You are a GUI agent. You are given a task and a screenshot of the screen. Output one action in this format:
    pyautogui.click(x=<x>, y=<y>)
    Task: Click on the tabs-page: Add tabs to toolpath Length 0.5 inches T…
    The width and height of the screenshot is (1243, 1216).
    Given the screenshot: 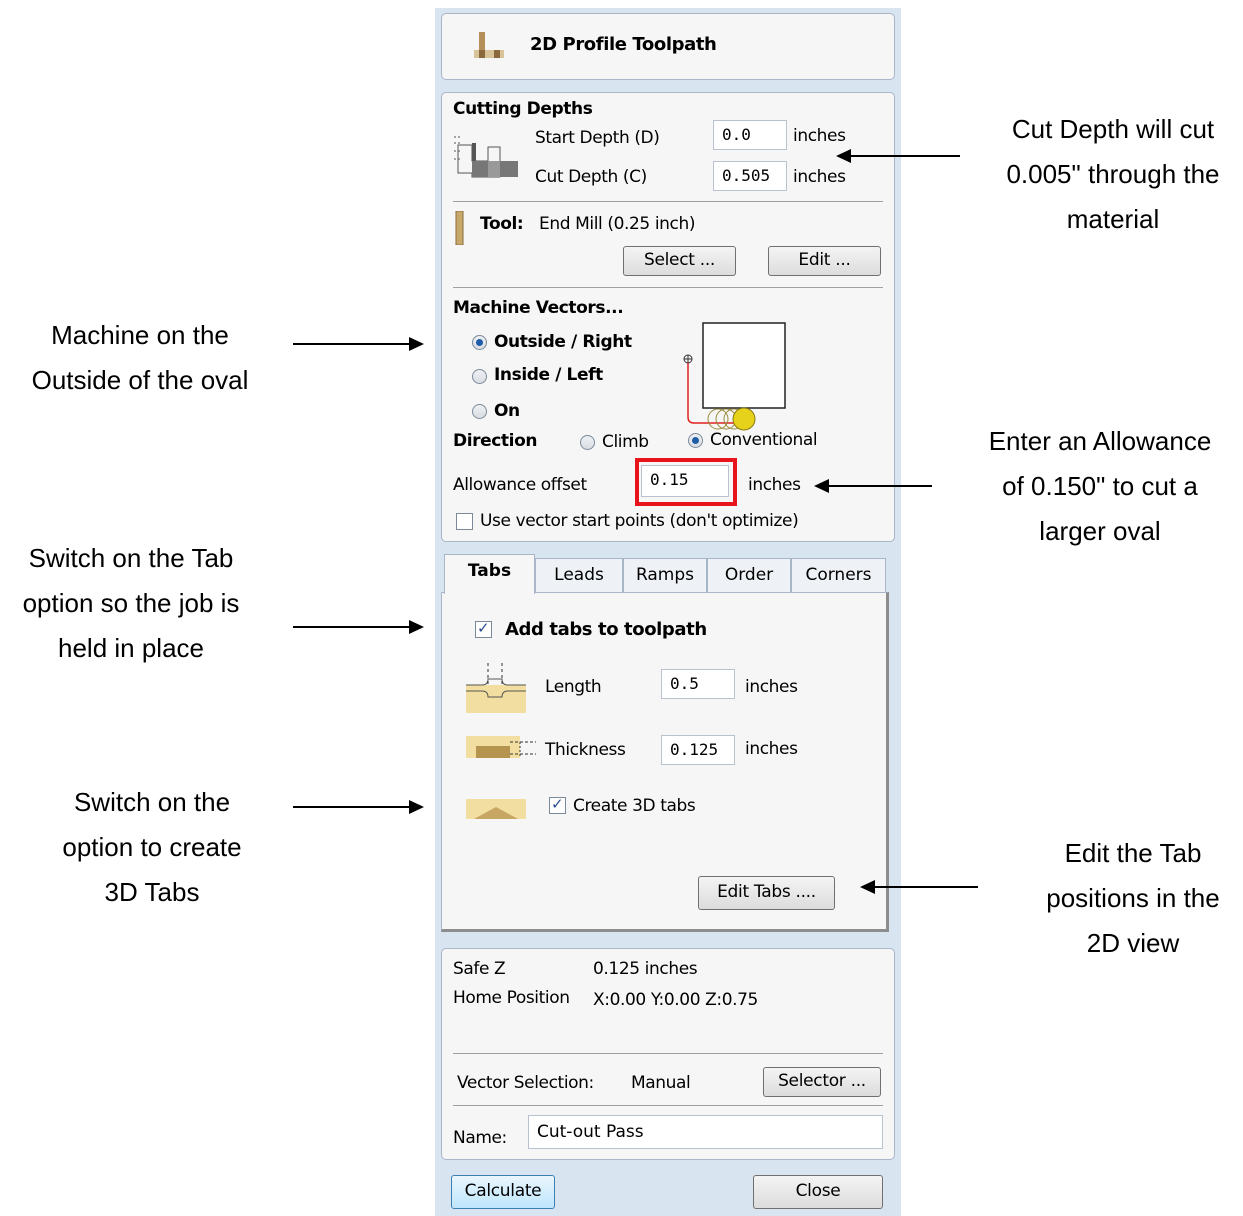 What is the action you would take?
    pyautogui.click(x=665, y=762)
    